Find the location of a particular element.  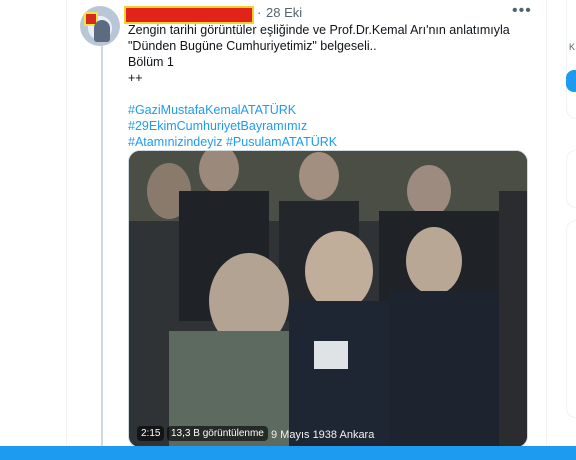

tweet-line-3: Bölüm 1 is located at coordinates (151, 62).